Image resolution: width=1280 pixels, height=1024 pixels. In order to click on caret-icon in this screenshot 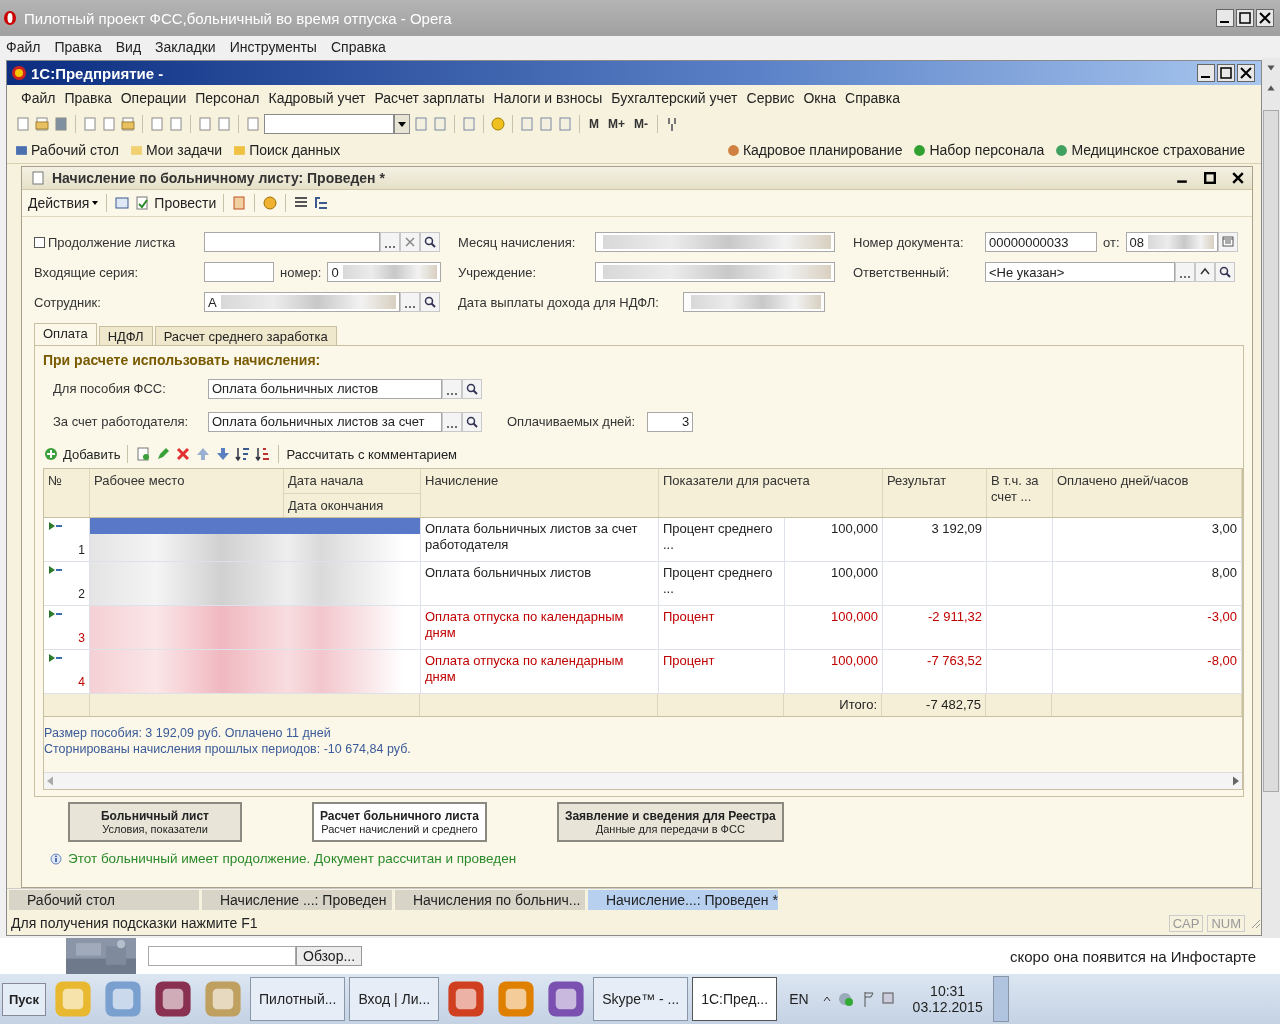, I will do `click(95, 203)`.